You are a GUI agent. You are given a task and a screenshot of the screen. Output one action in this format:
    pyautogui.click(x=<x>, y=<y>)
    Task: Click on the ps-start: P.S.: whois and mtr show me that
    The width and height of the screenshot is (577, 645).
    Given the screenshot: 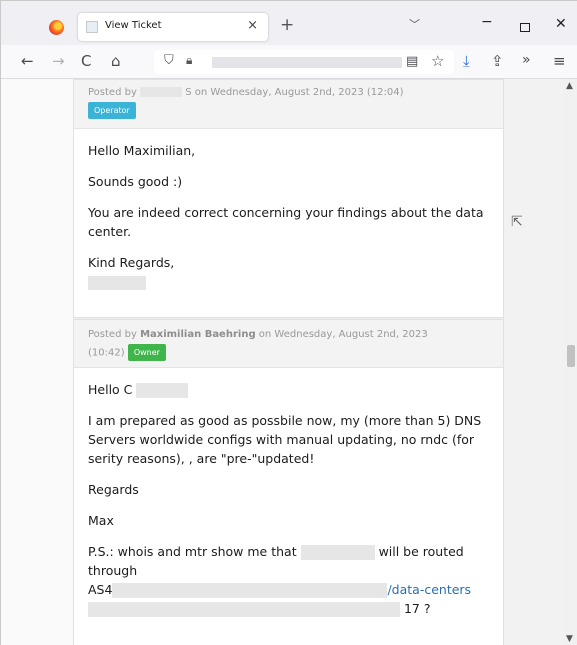 What is the action you would take?
    pyautogui.click(x=192, y=551)
    